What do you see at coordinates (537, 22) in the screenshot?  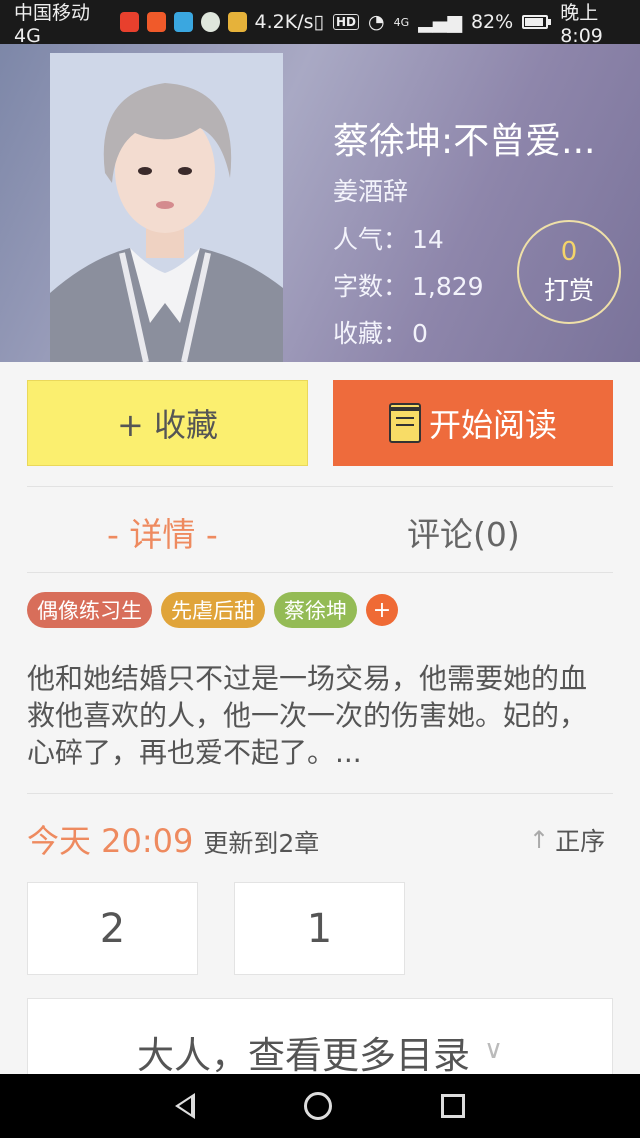 I see `battery-icon` at bounding box center [537, 22].